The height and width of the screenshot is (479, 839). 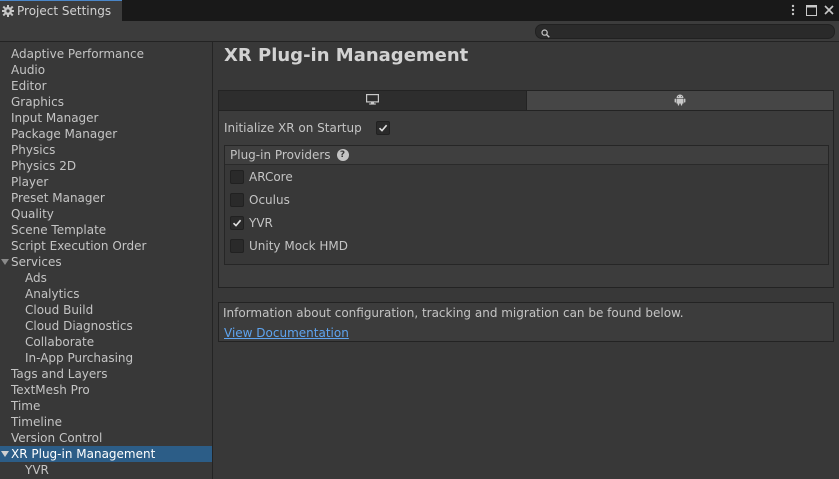 I want to click on sidebar-item-scene-template: Scene Template, so click(x=106, y=230).